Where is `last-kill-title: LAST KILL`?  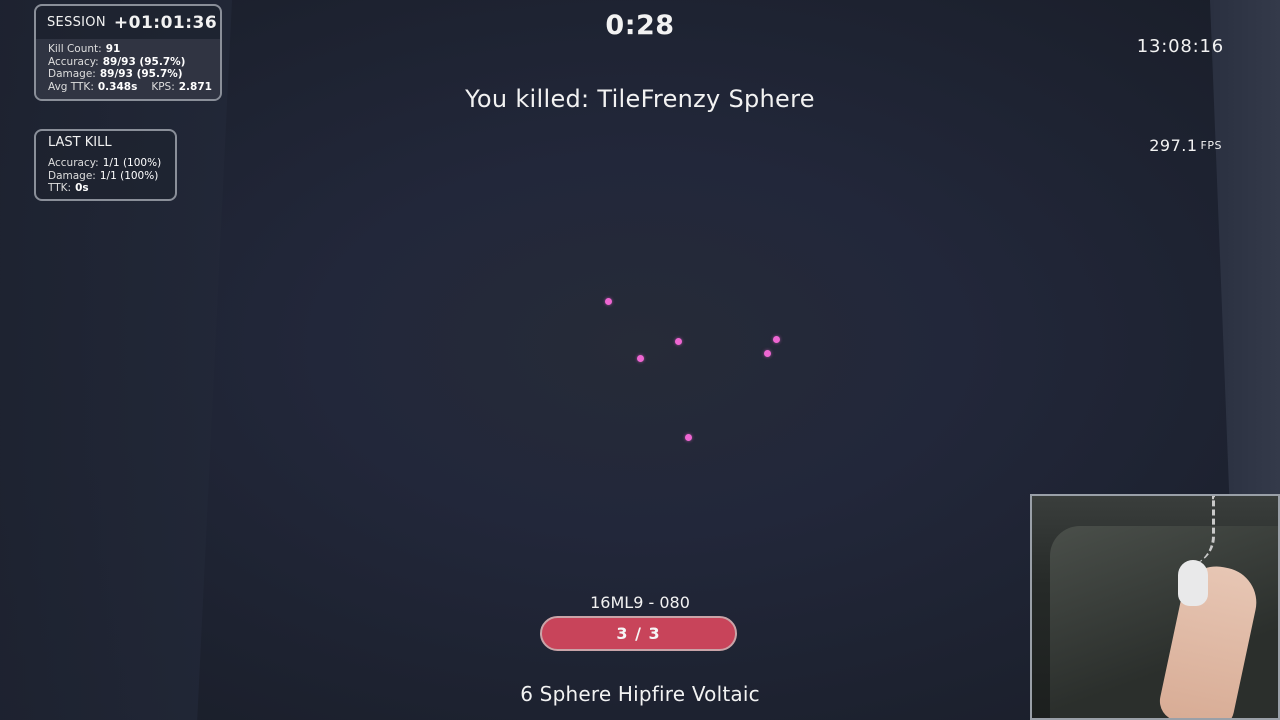 last-kill-title: LAST KILL is located at coordinates (80, 142).